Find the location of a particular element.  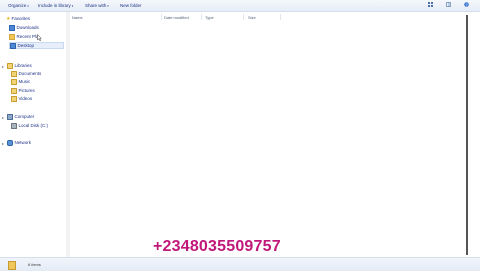

nav-favorites-label: Favorites is located at coordinates (20, 18).